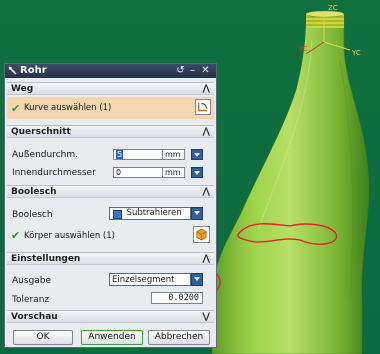 The height and width of the screenshot is (354, 380). Describe the element at coordinates (302, 49) in the screenshot. I see `axis-label-xc: XC` at that location.